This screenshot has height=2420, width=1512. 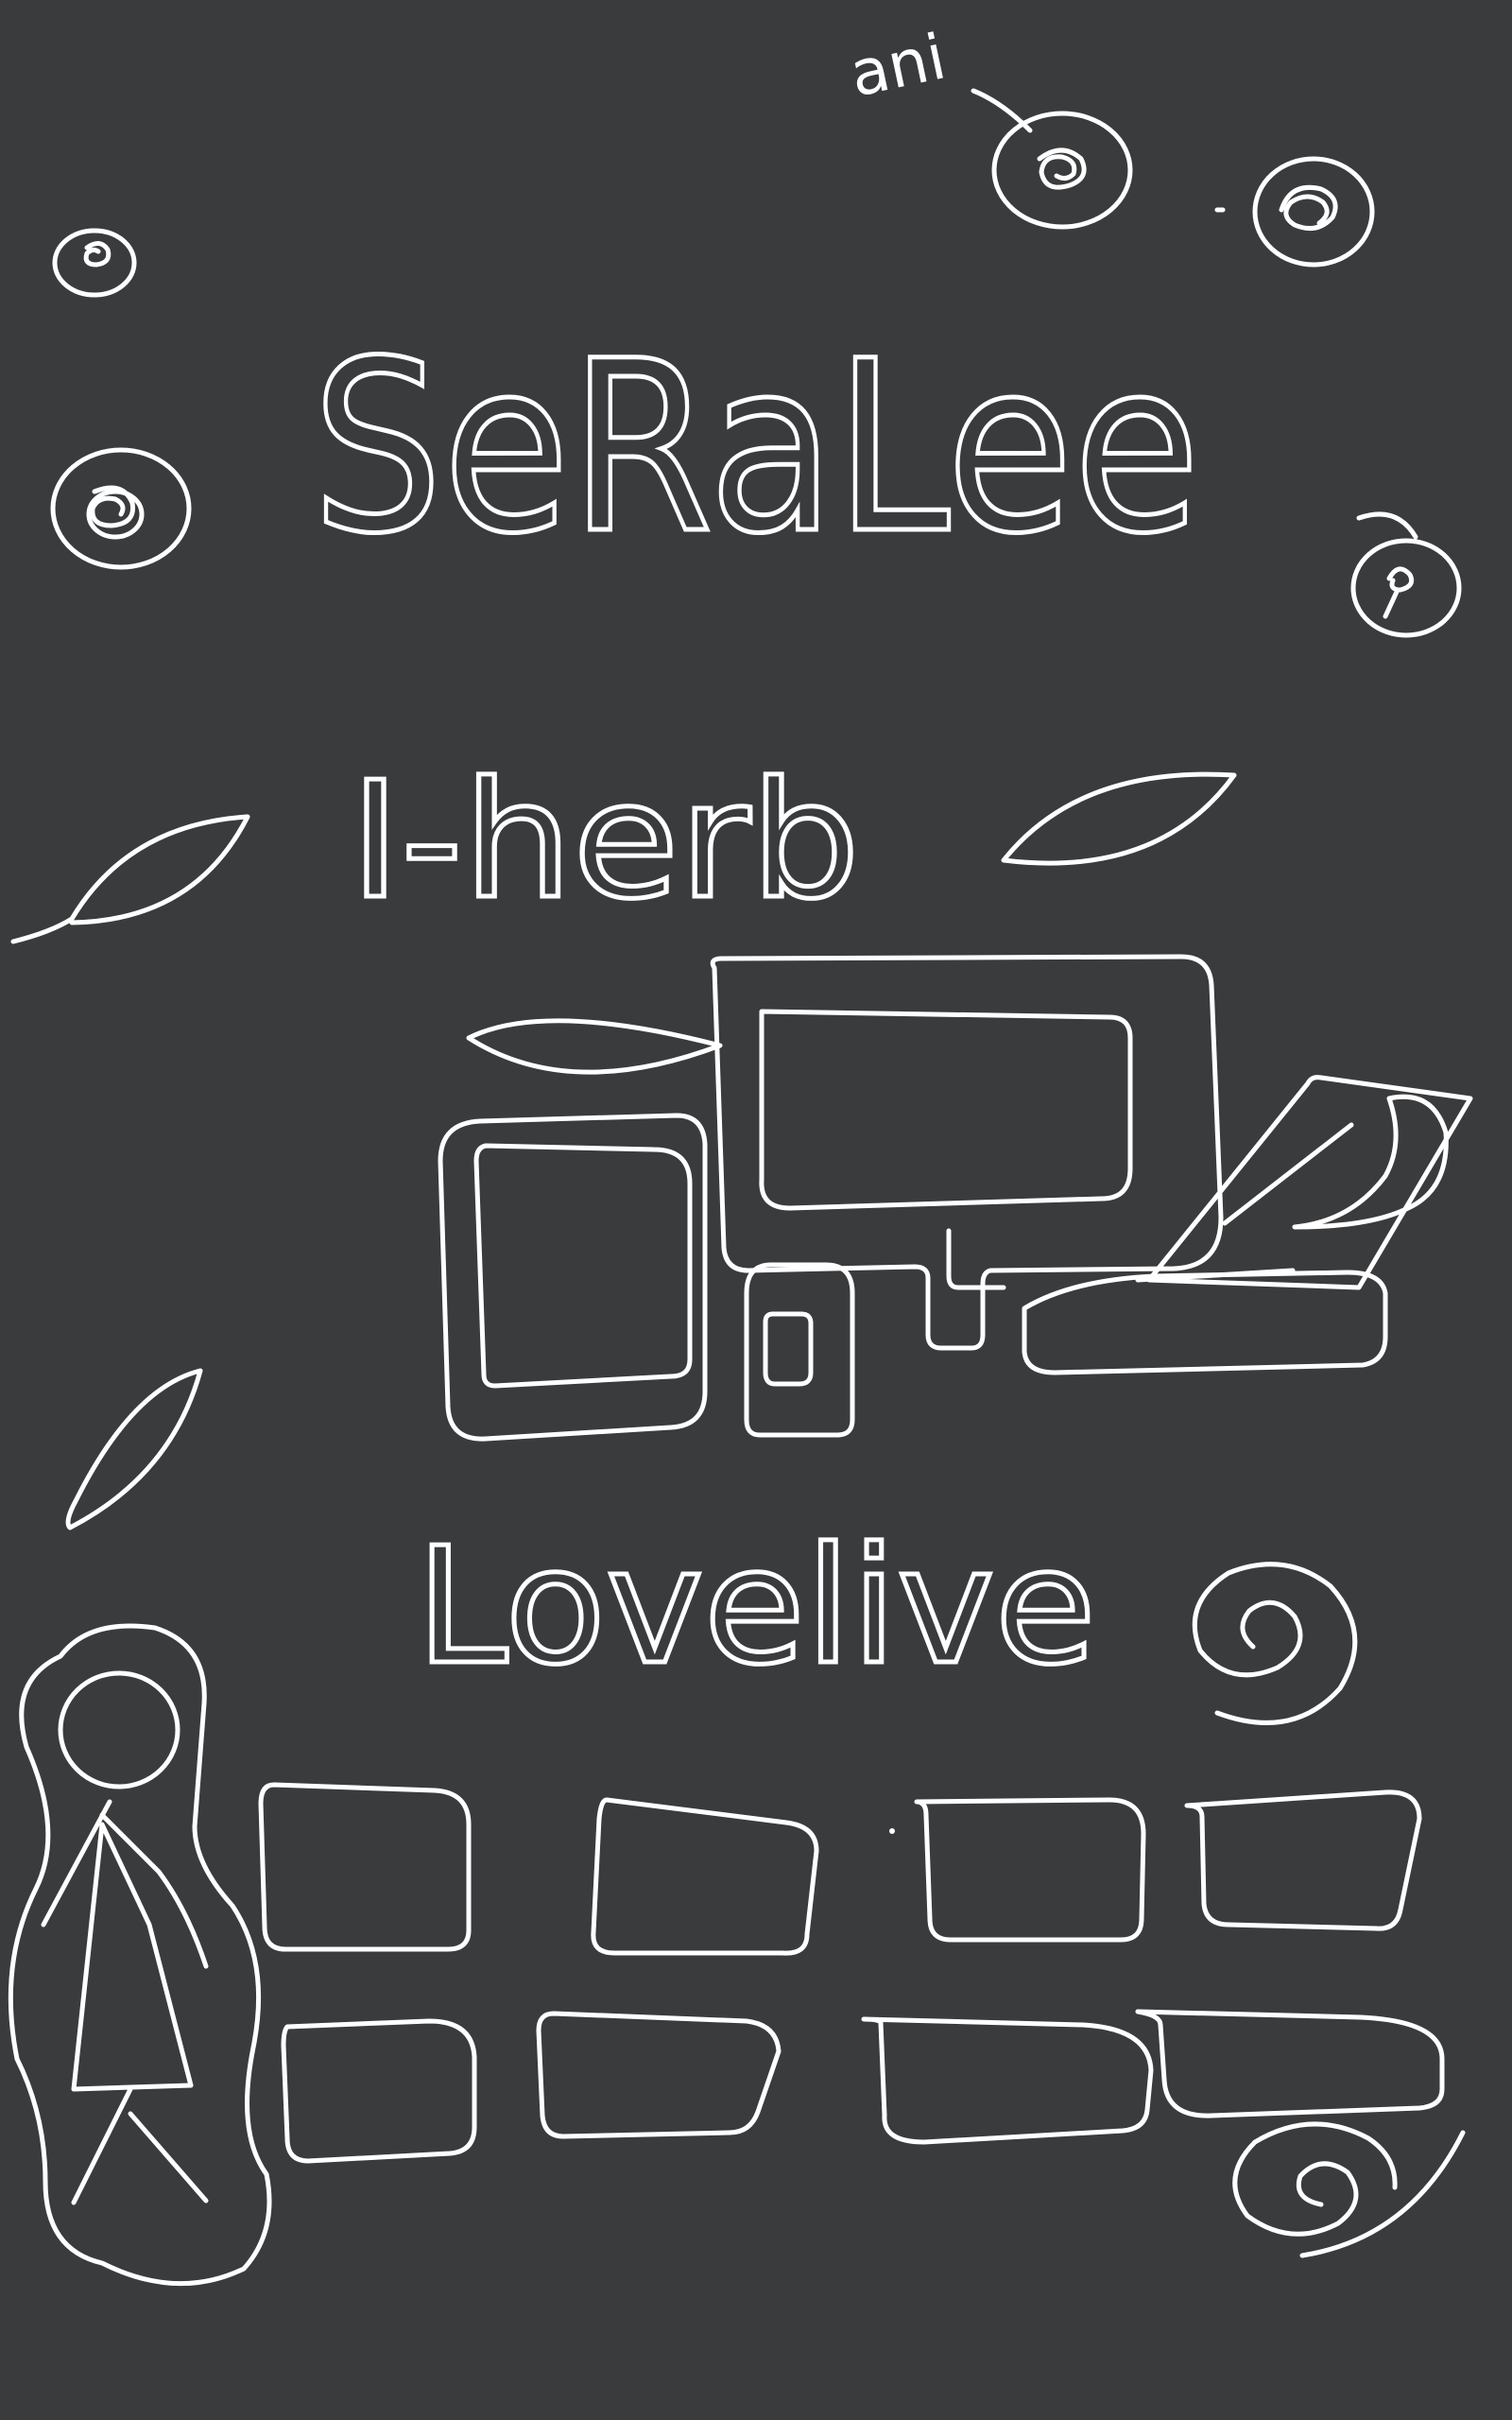 I want to click on annotation-text: ani, so click(x=898, y=65).